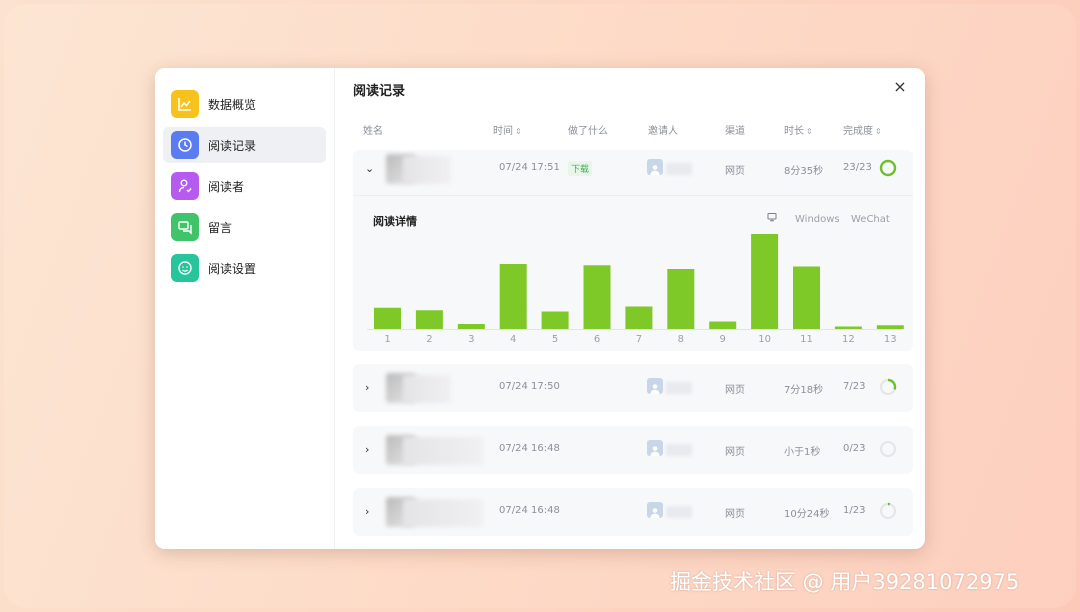 This screenshot has width=1080, height=612. Describe the element at coordinates (854, 448) in the screenshot. I see `row-progress: 0/23` at that location.